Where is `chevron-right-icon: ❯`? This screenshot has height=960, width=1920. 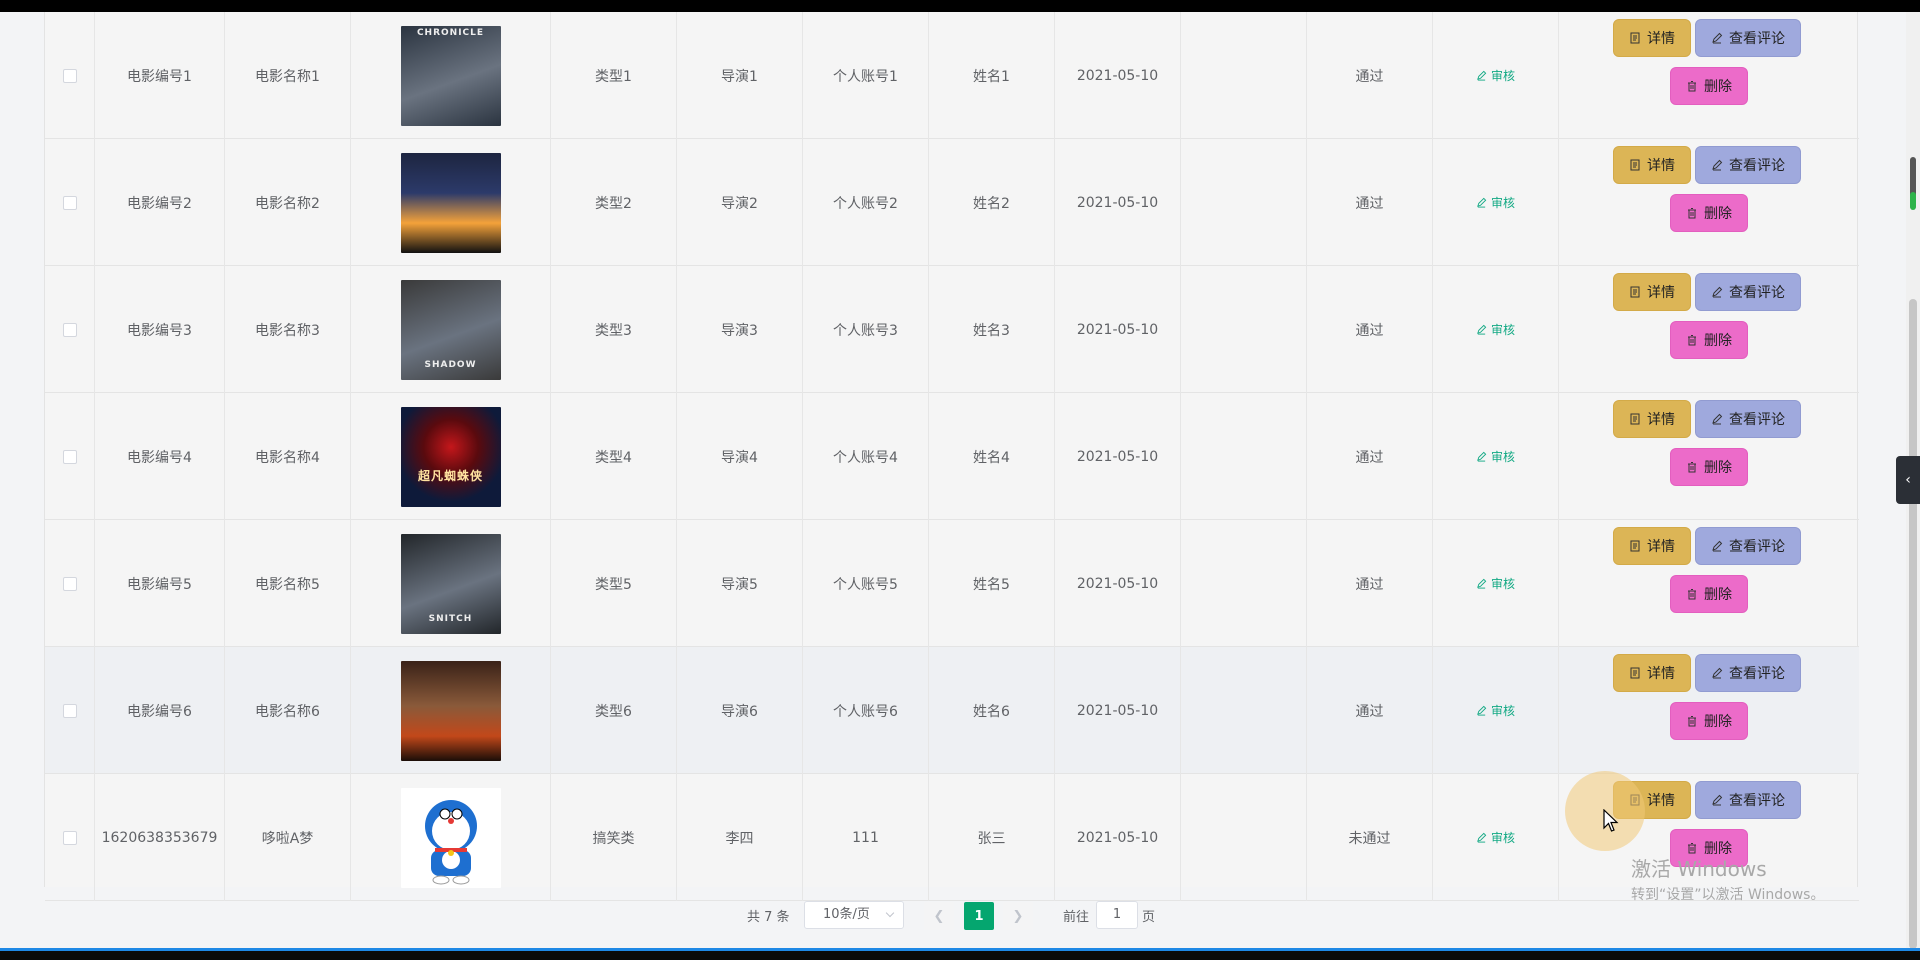
chevron-right-icon: ❯ is located at coordinates (1018, 916).